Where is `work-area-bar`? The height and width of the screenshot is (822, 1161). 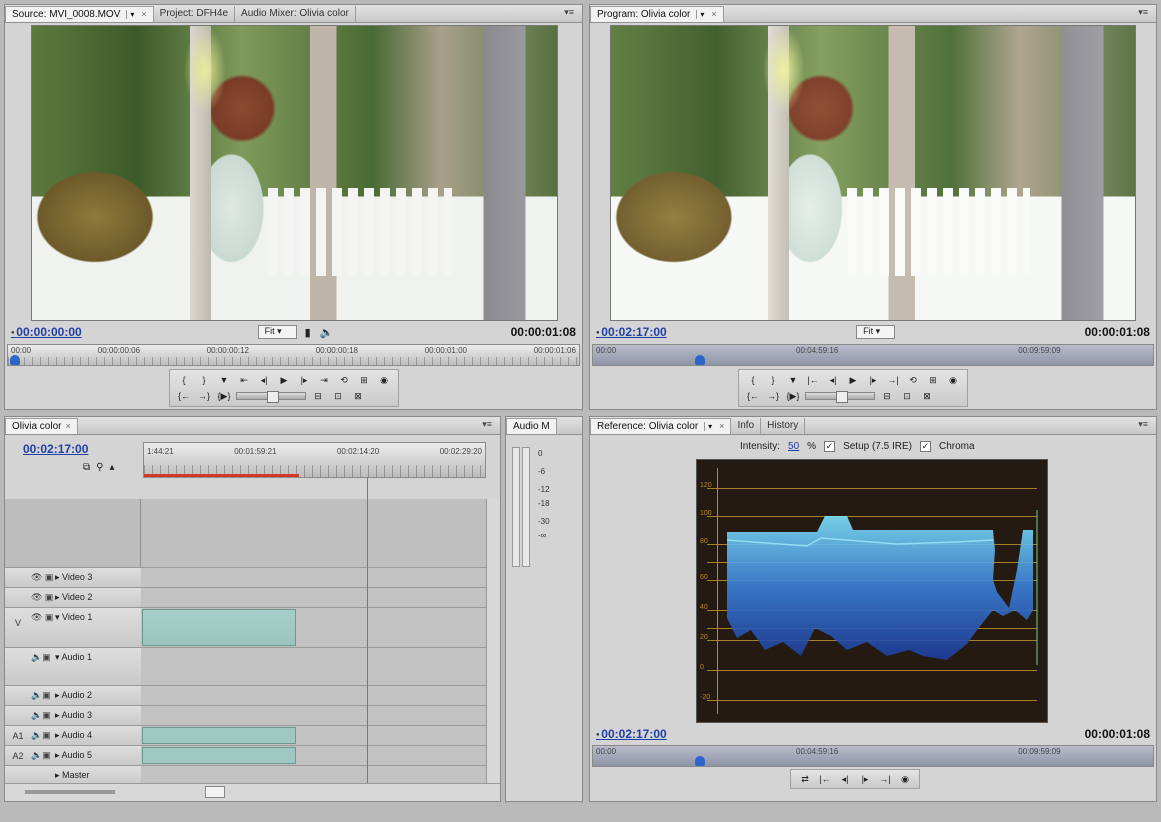
work-area-bar is located at coordinates (221, 475).